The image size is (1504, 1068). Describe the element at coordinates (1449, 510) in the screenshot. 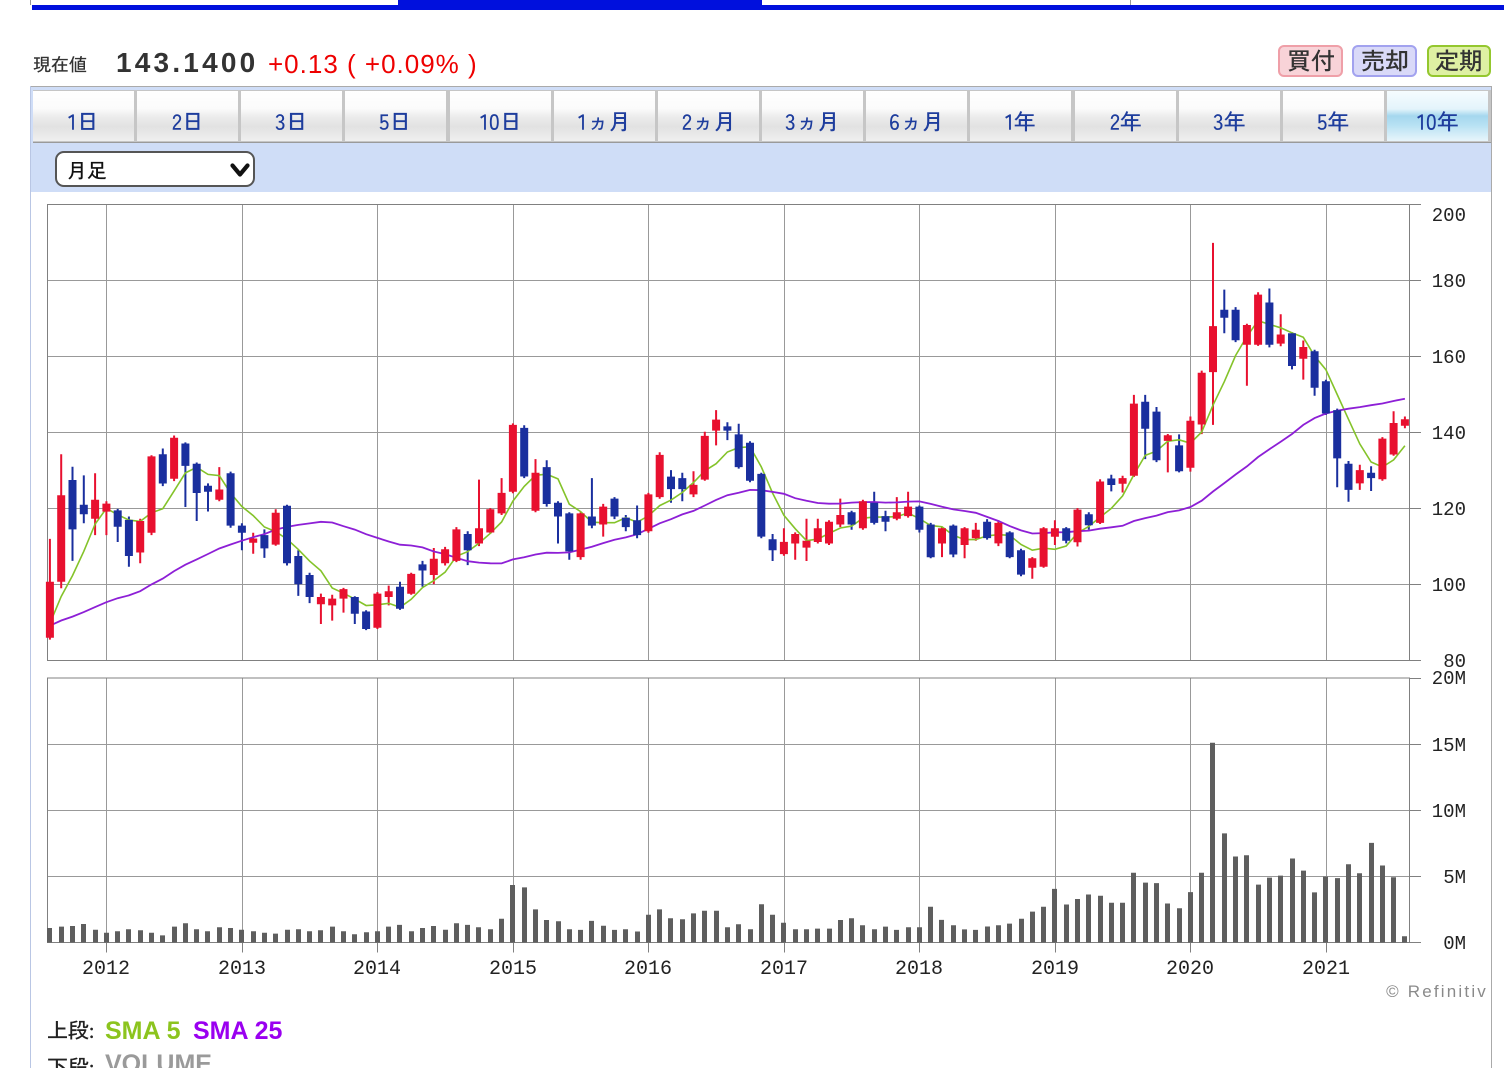

I see `svg-text: 120` at that location.